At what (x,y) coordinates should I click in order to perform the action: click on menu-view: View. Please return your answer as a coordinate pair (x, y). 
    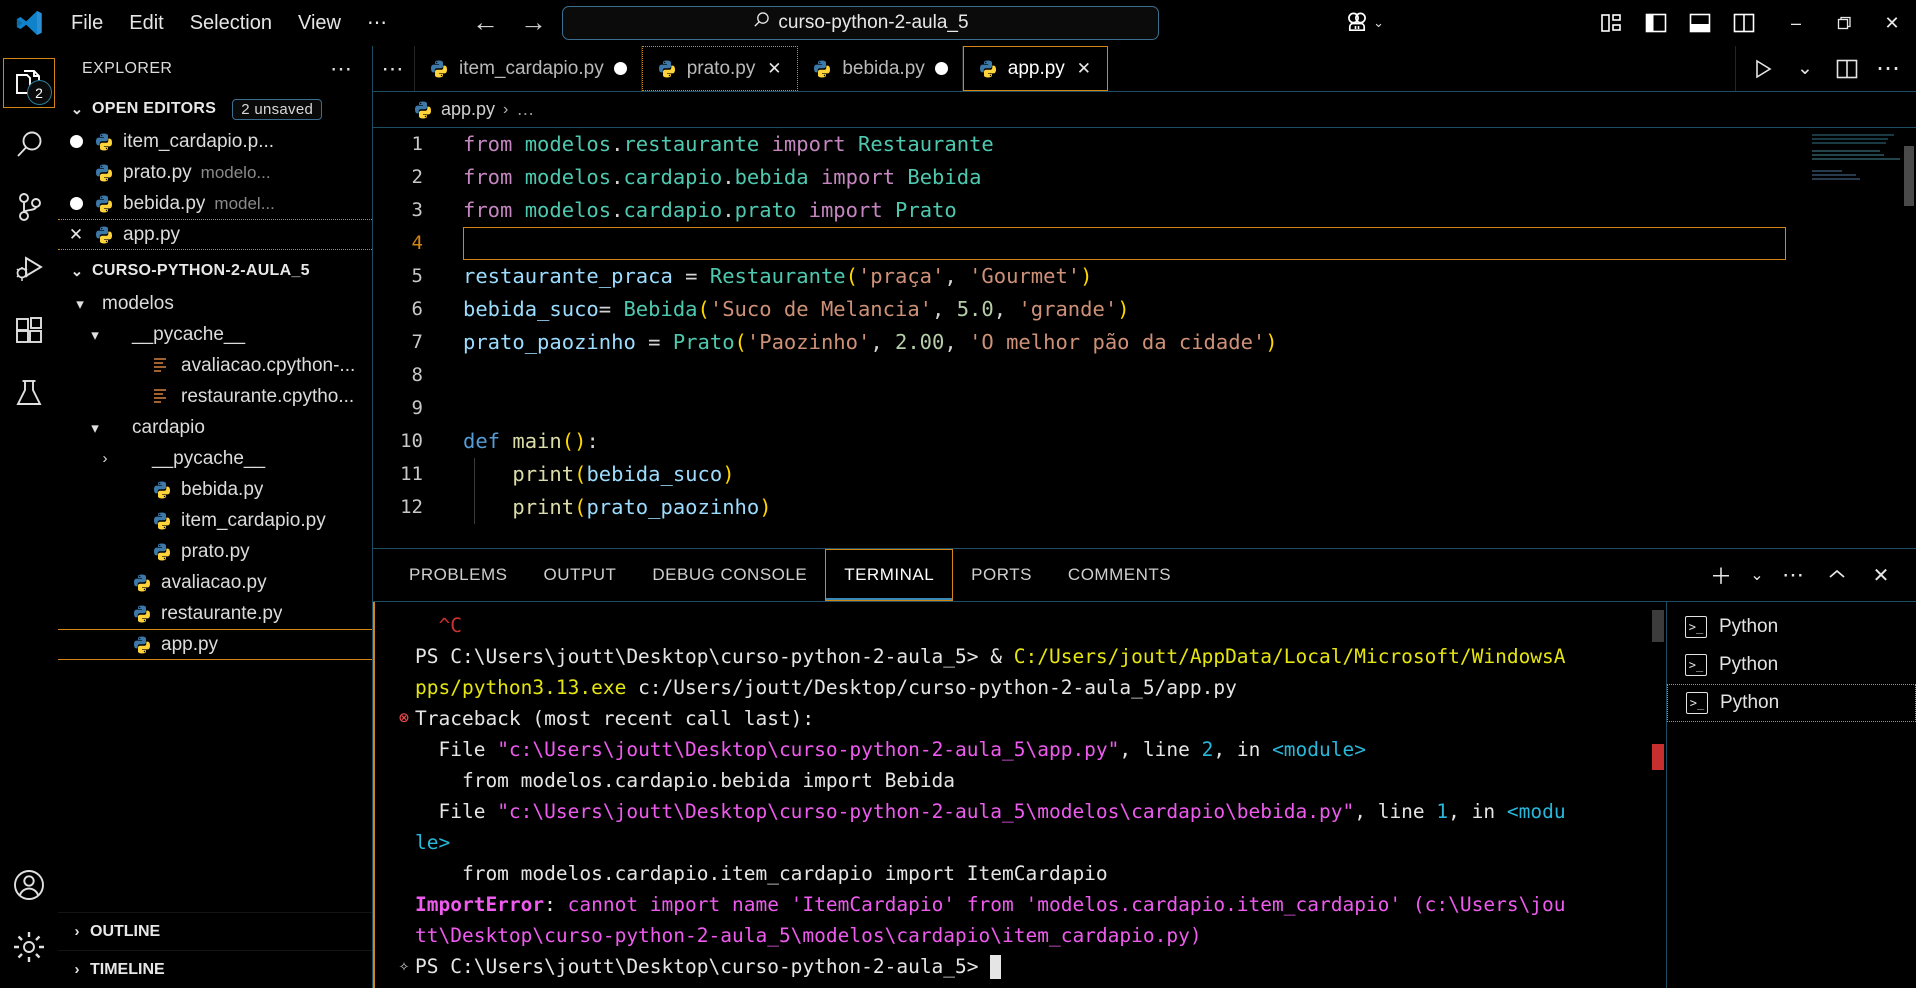
    Looking at the image, I should click on (319, 23).